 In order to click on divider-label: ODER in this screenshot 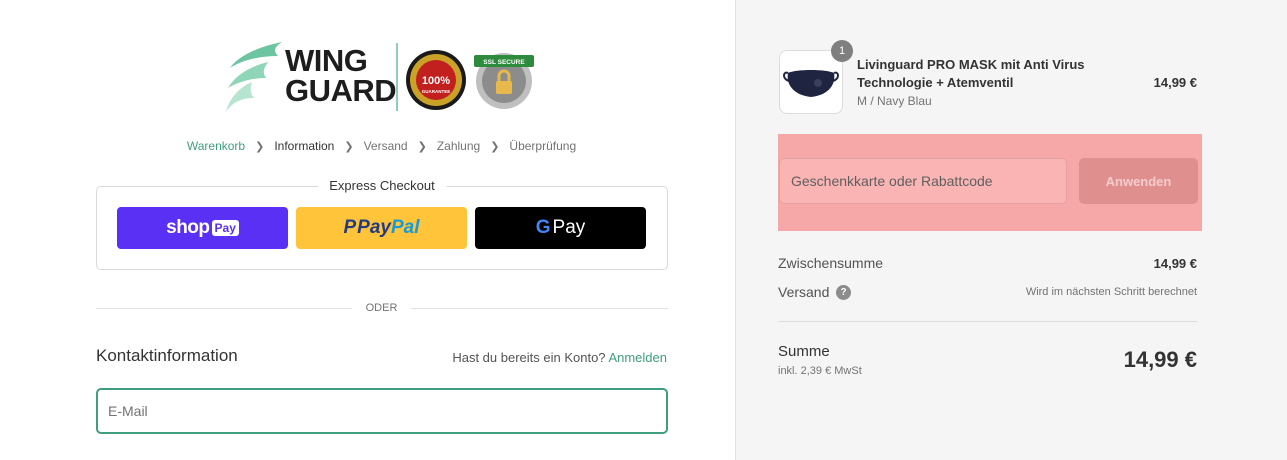, I will do `click(381, 308)`.